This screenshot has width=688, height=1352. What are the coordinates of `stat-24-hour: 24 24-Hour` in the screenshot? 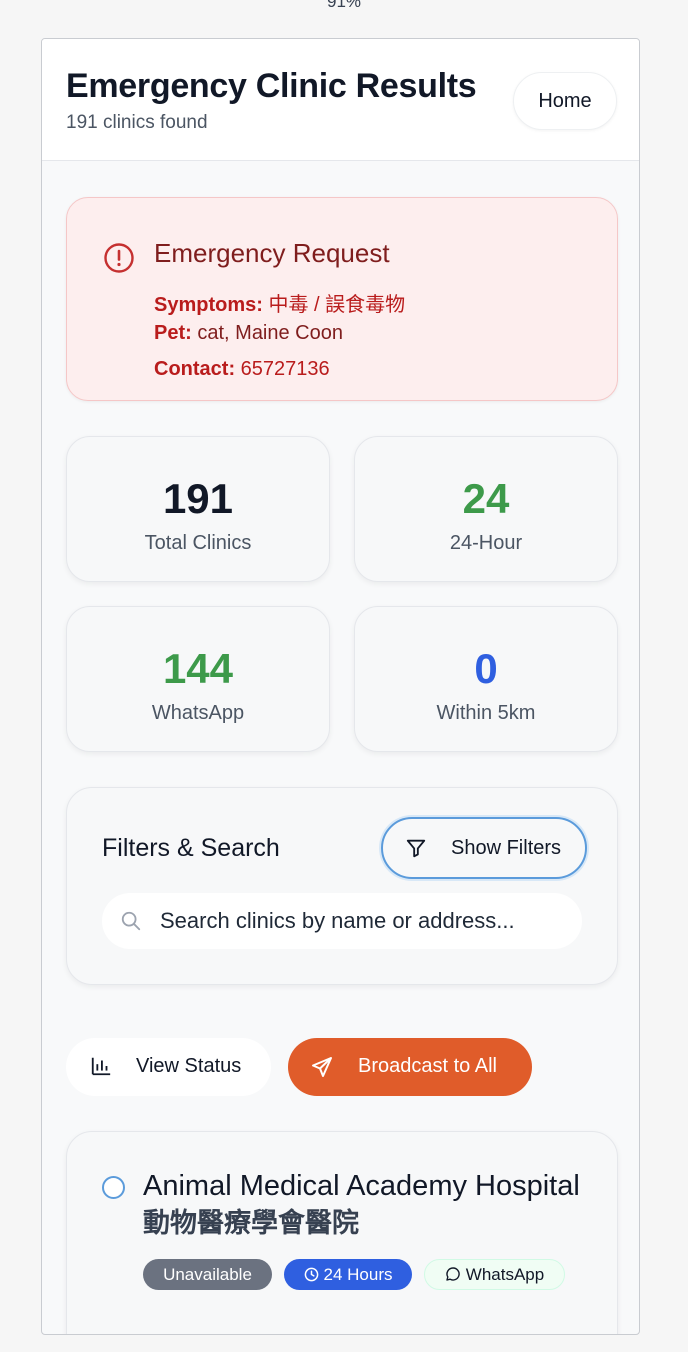 It's located at (486, 509).